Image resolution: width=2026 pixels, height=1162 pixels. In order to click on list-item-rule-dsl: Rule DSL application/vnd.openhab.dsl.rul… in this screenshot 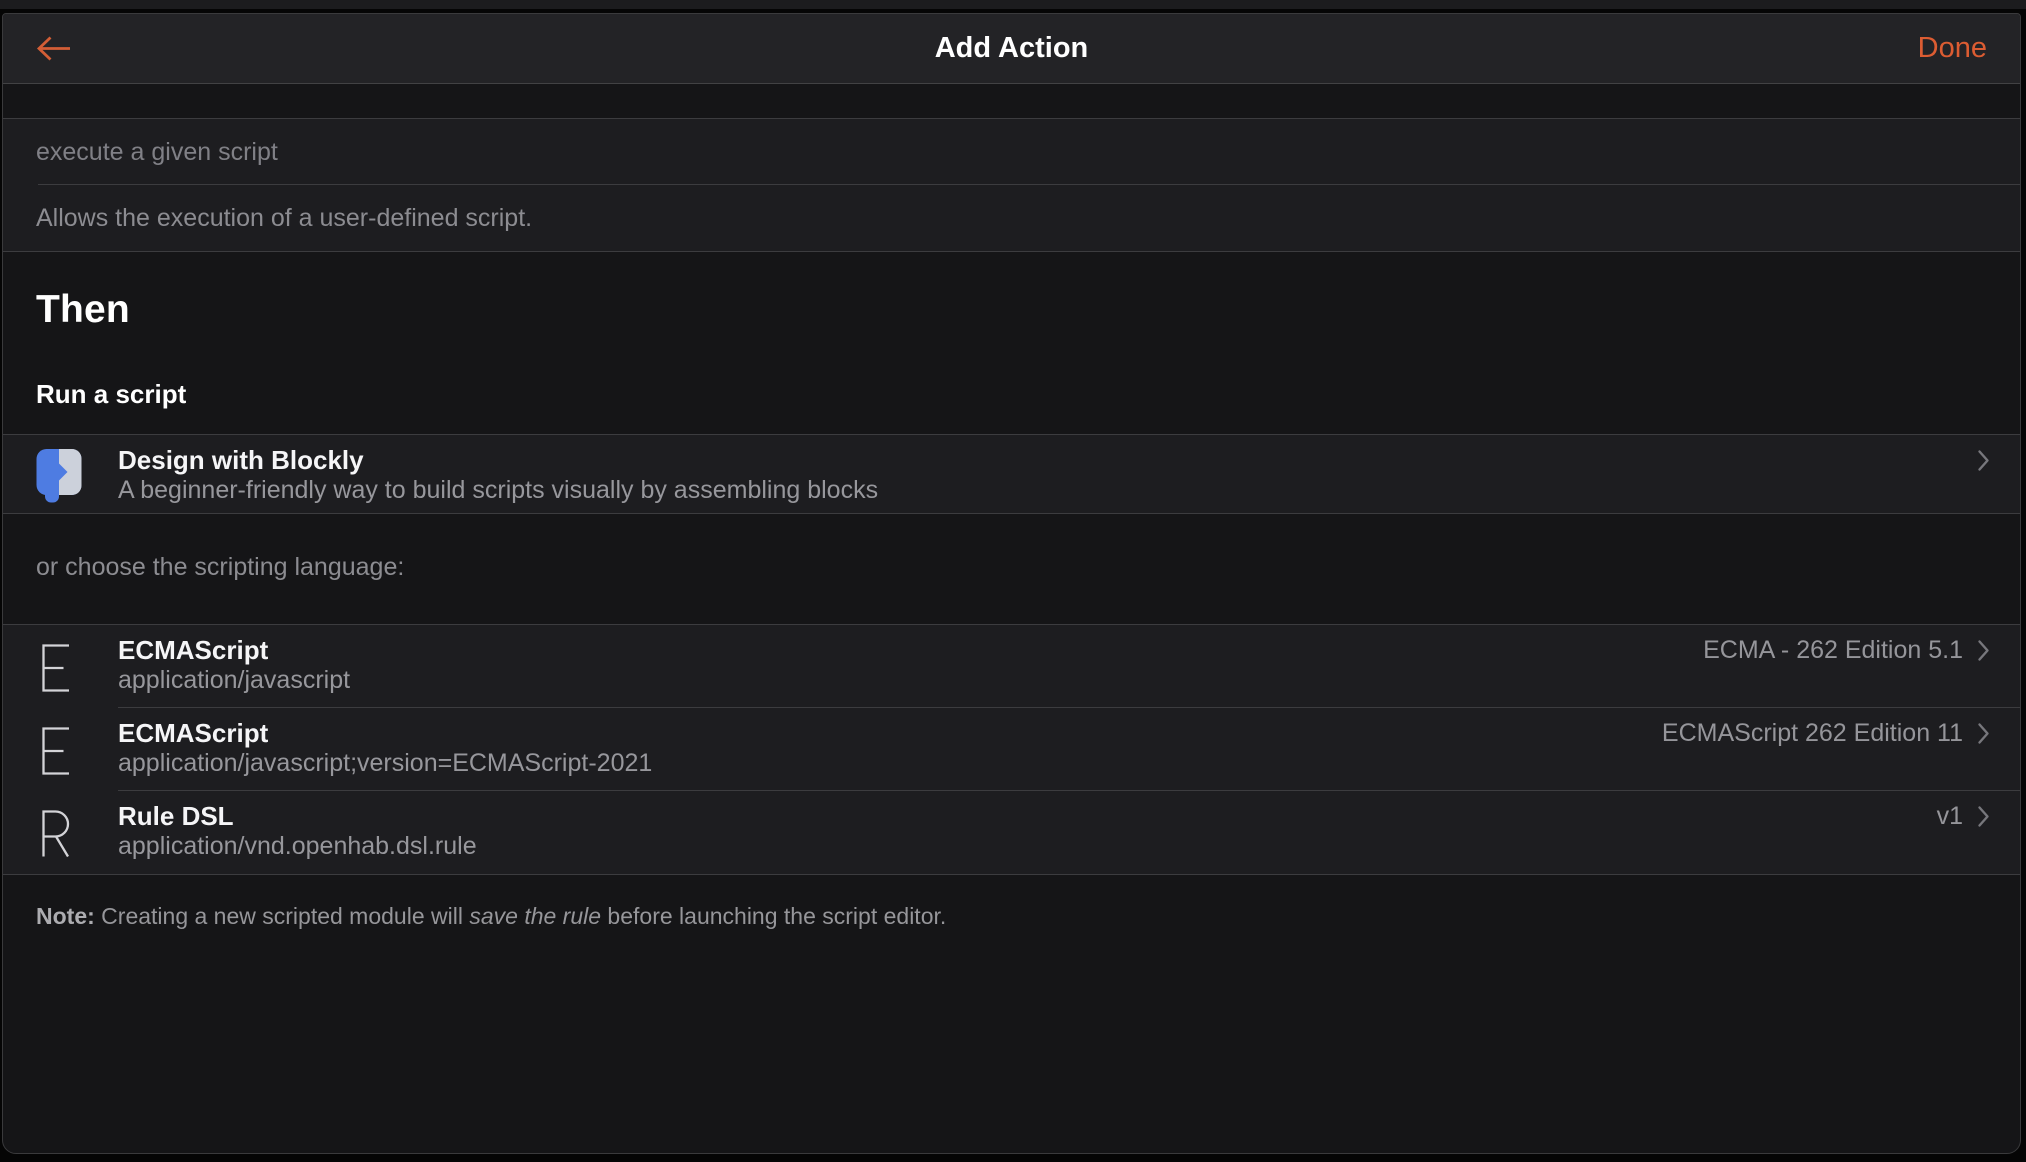, I will do `click(1011, 832)`.